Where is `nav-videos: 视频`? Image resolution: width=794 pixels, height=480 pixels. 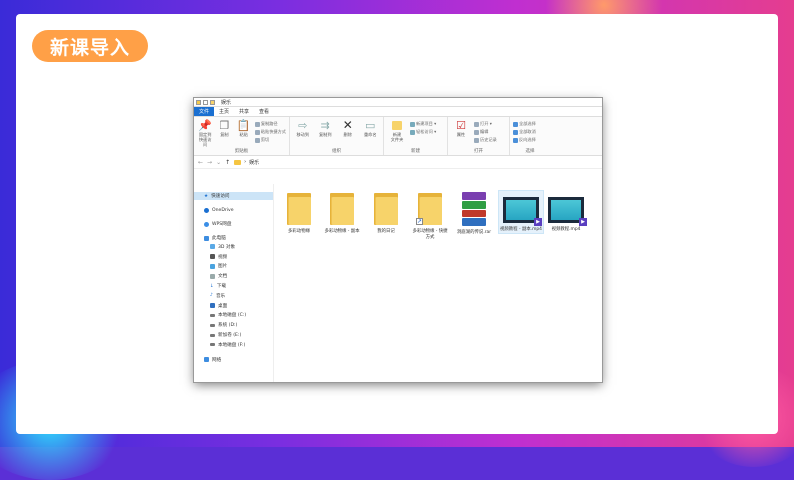 nav-videos: 视频 is located at coordinates (233, 257).